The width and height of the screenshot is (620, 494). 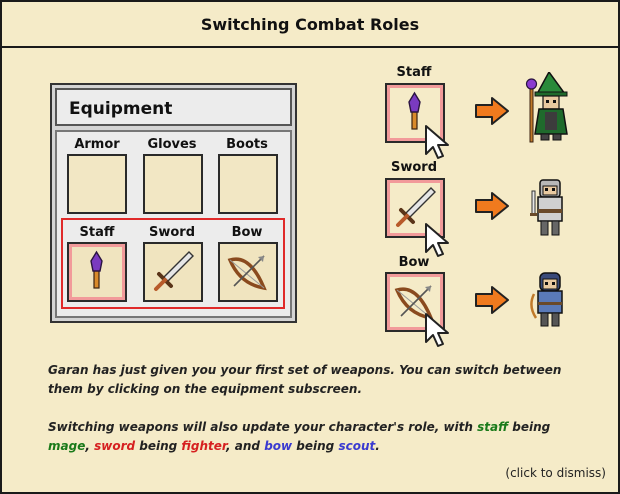 I want to click on sword-word: sword, so click(x=115, y=446).